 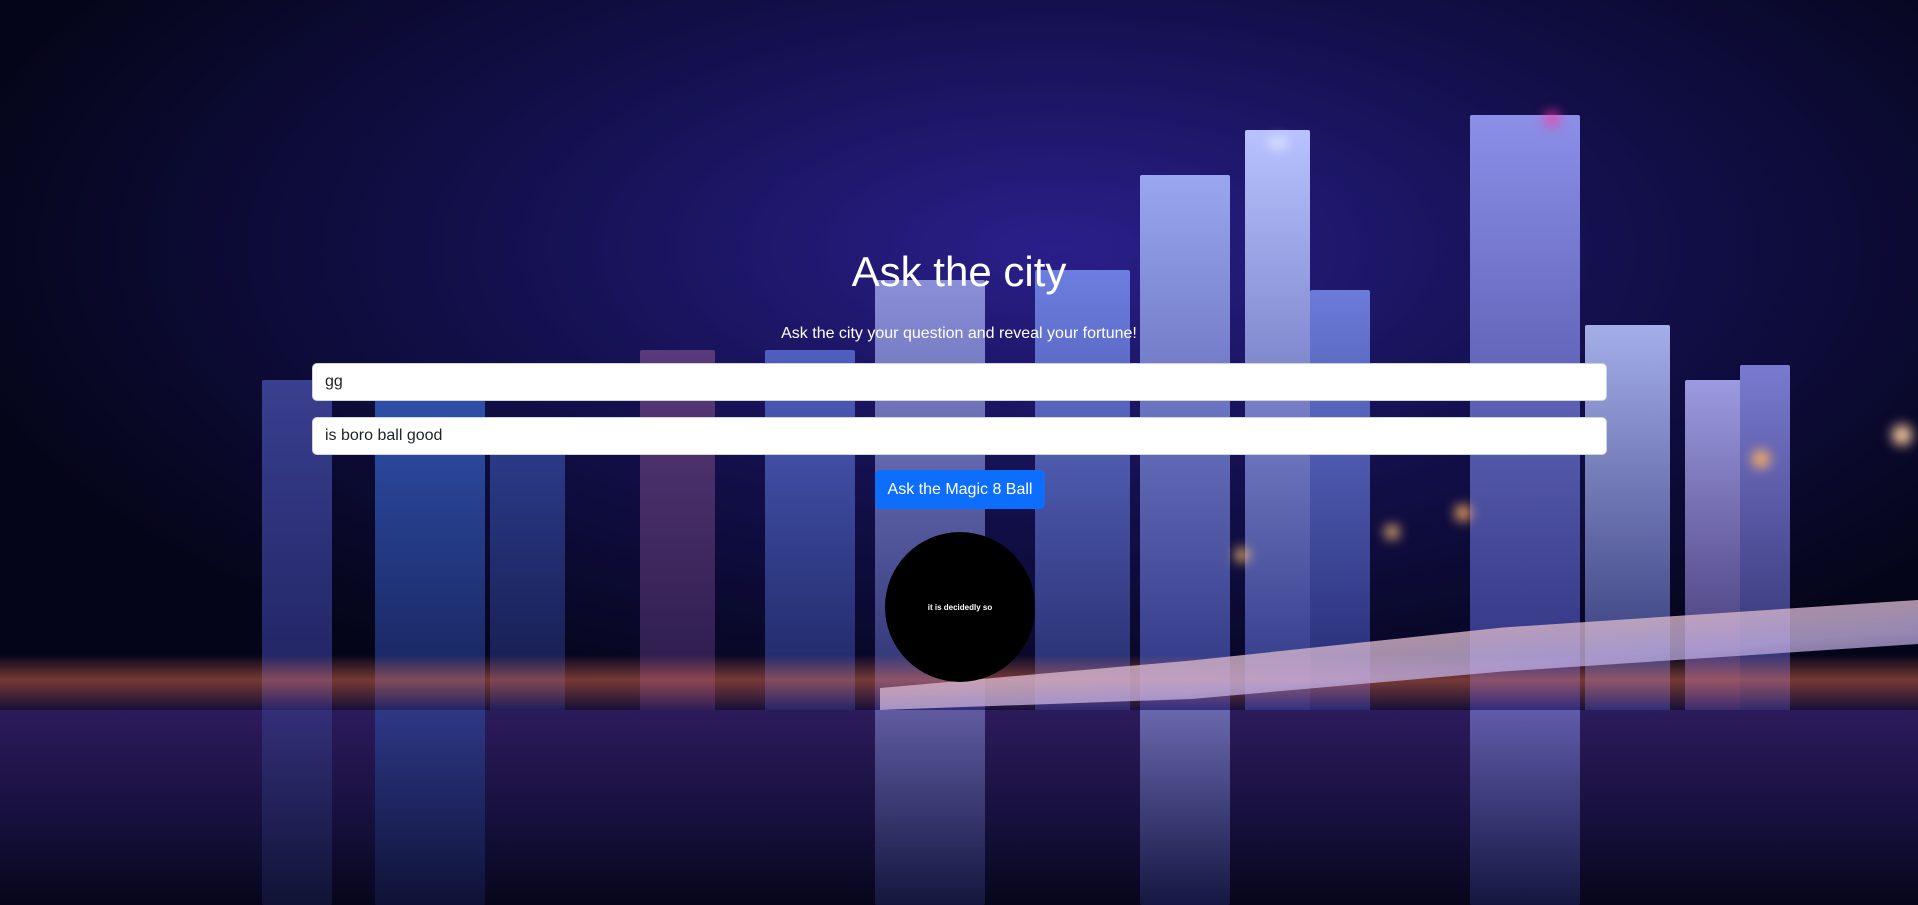 What do you see at coordinates (959, 271) in the screenshot?
I see `page-title: Ask the city` at bounding box center [959, 271].